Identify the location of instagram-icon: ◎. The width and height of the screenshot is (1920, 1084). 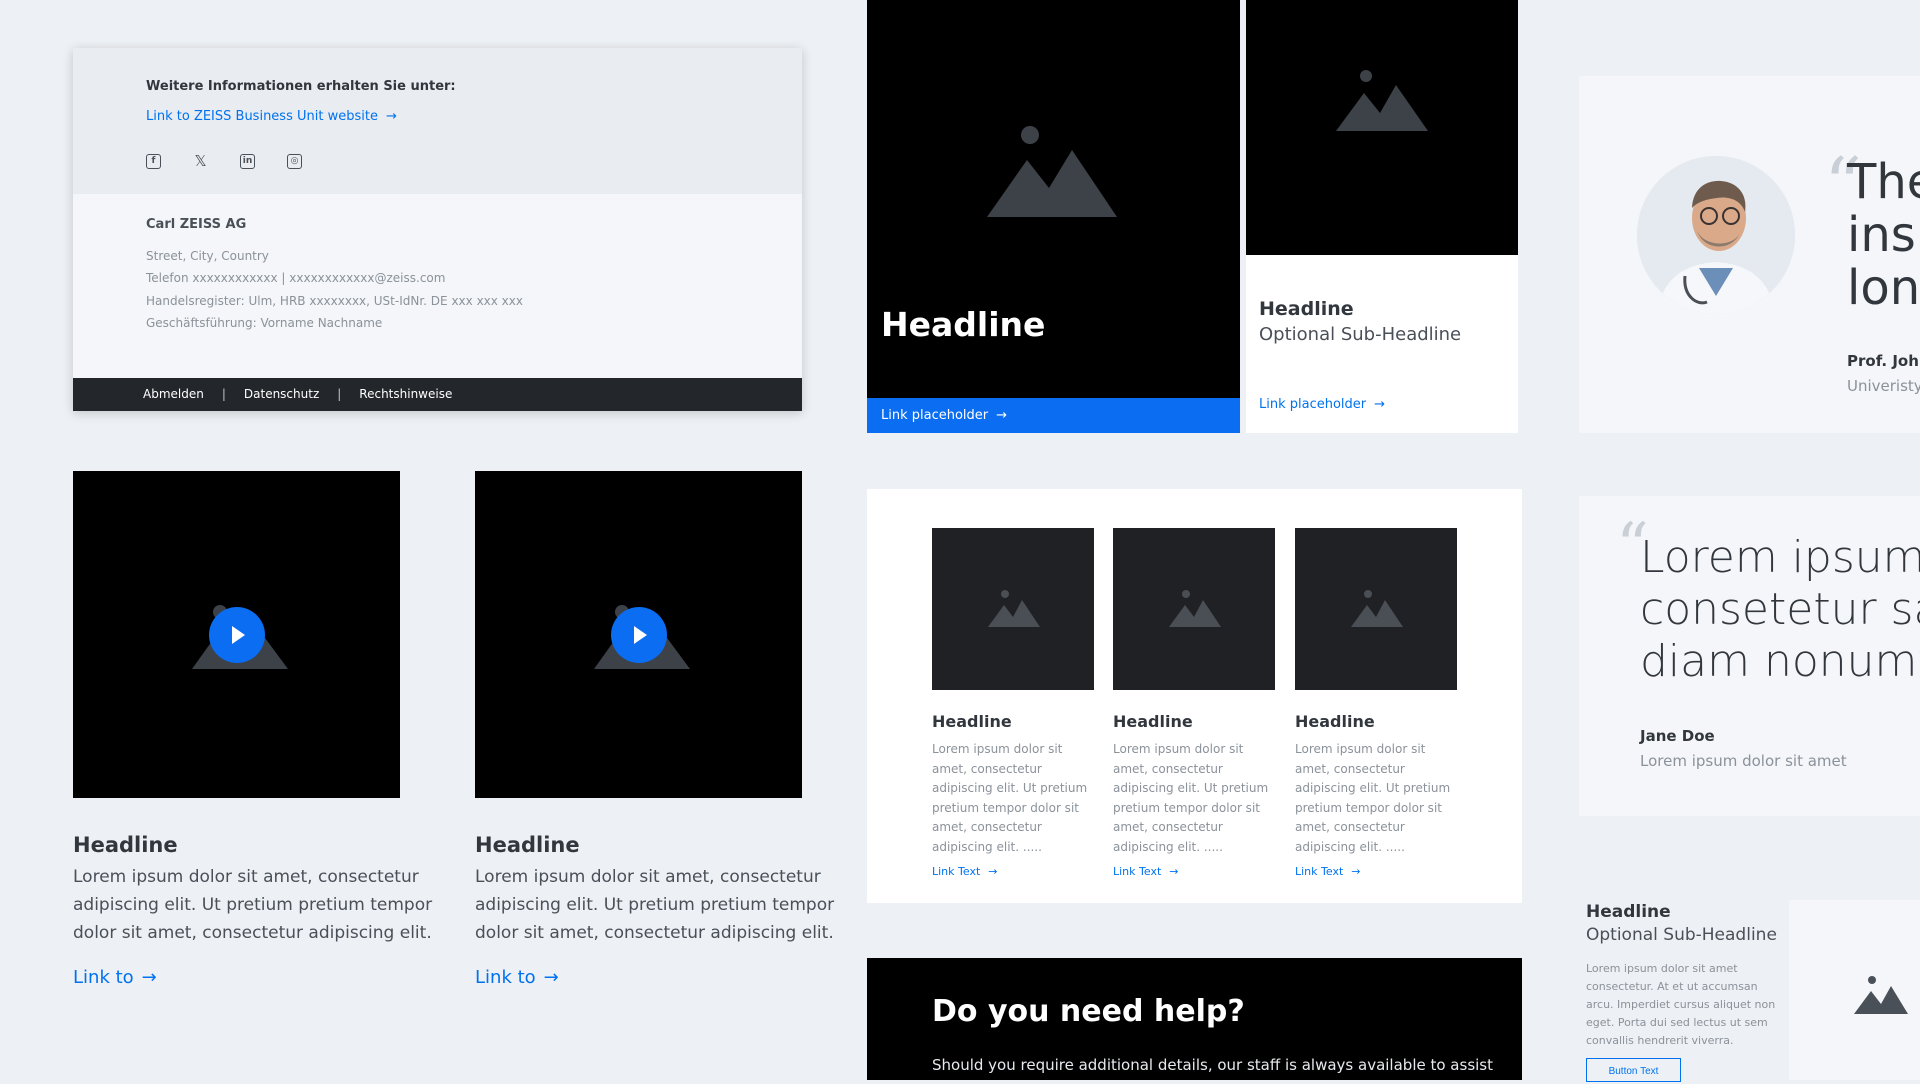
(294, 161).